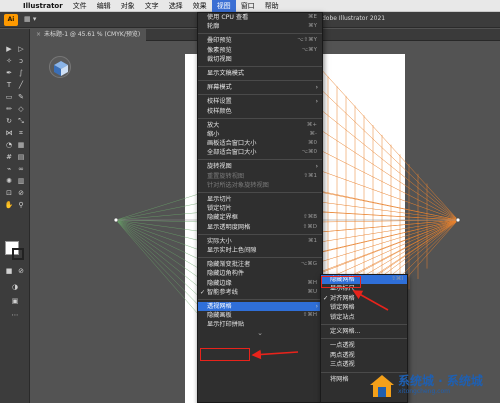 The image size is (500, 403). Describe the element at coordinates (9, 157) in the screenshot. I see `mesh-tool-icon: #` at that location.